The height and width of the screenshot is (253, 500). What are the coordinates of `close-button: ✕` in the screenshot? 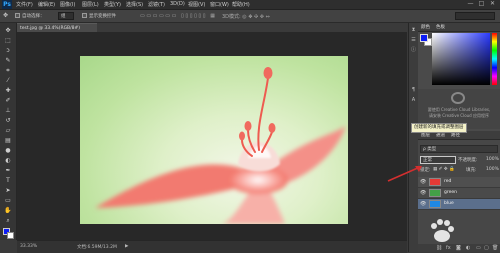 It's located at (492, 3).